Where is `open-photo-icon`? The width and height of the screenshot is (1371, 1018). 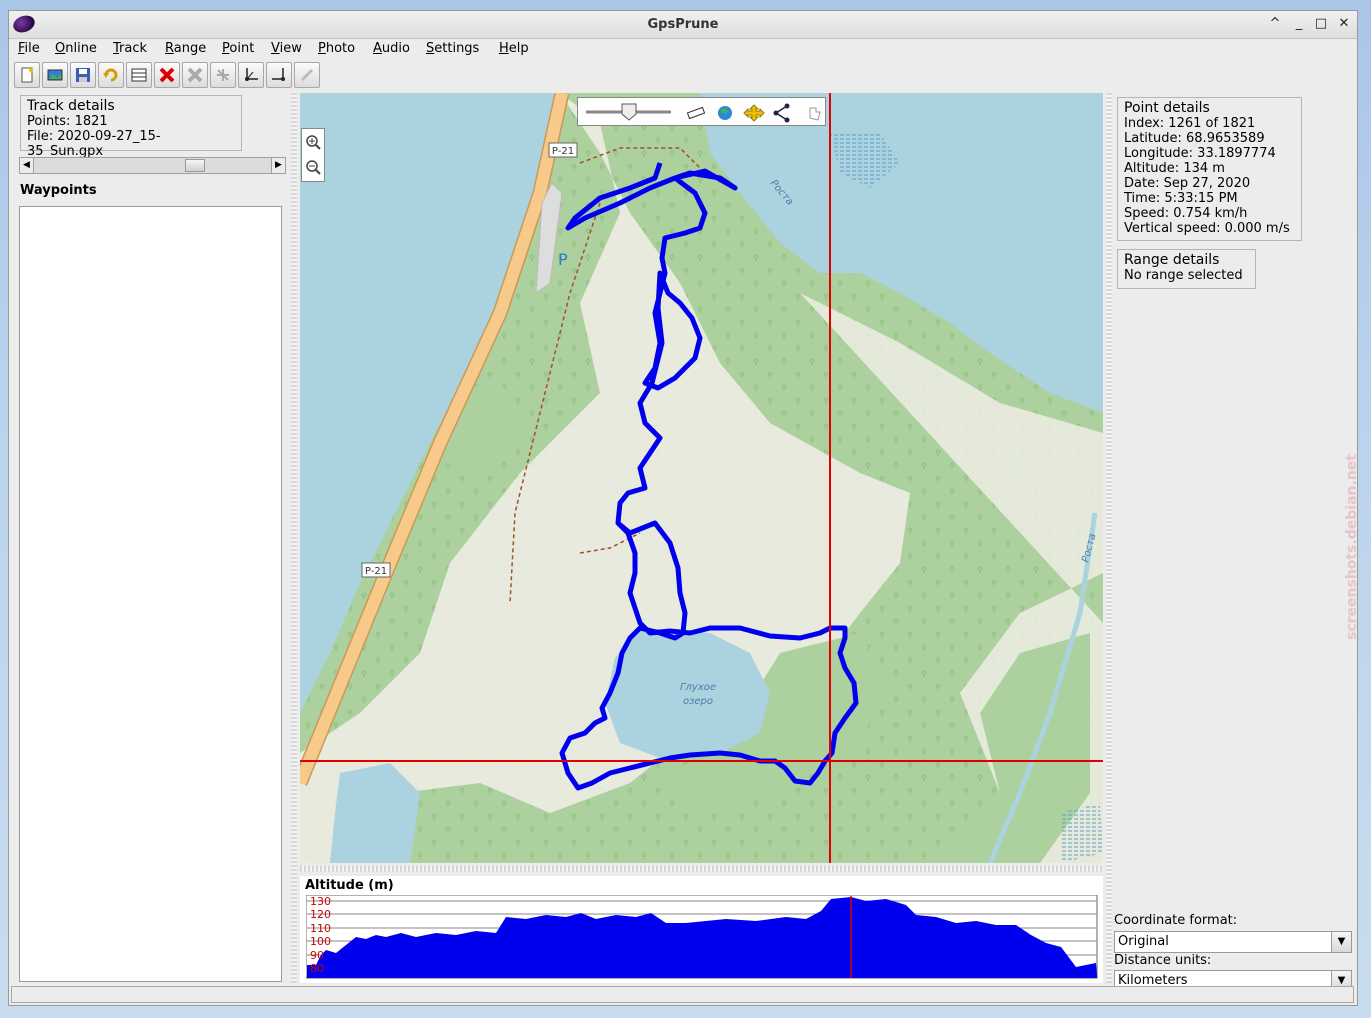
open-photo-icon is located at coordinates (55, 75).